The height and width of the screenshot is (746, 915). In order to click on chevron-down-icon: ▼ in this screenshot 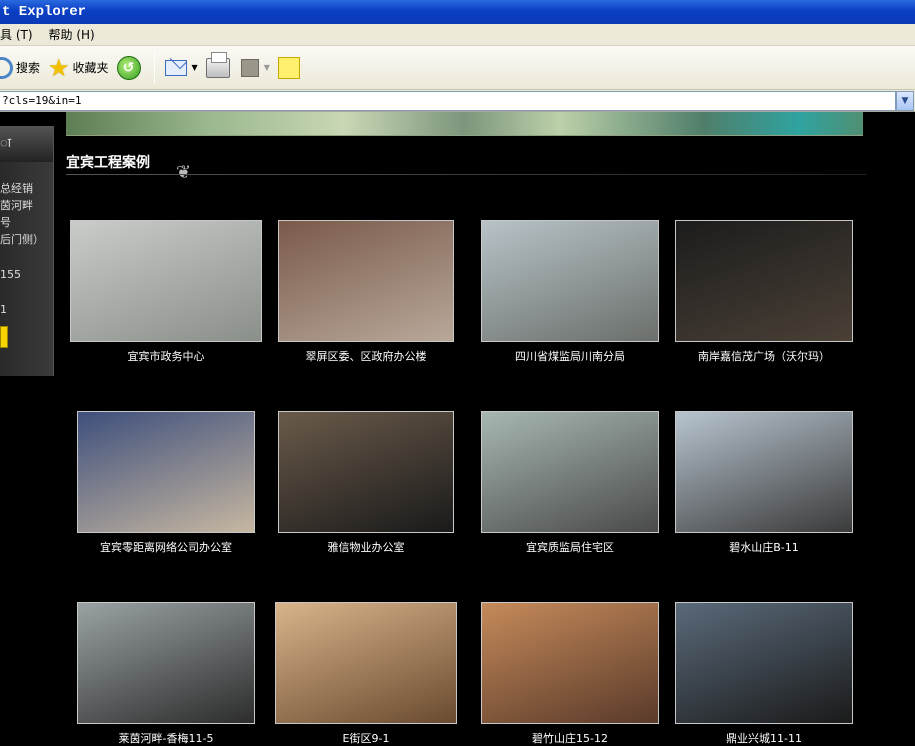, I will do `click(905, 101)`.